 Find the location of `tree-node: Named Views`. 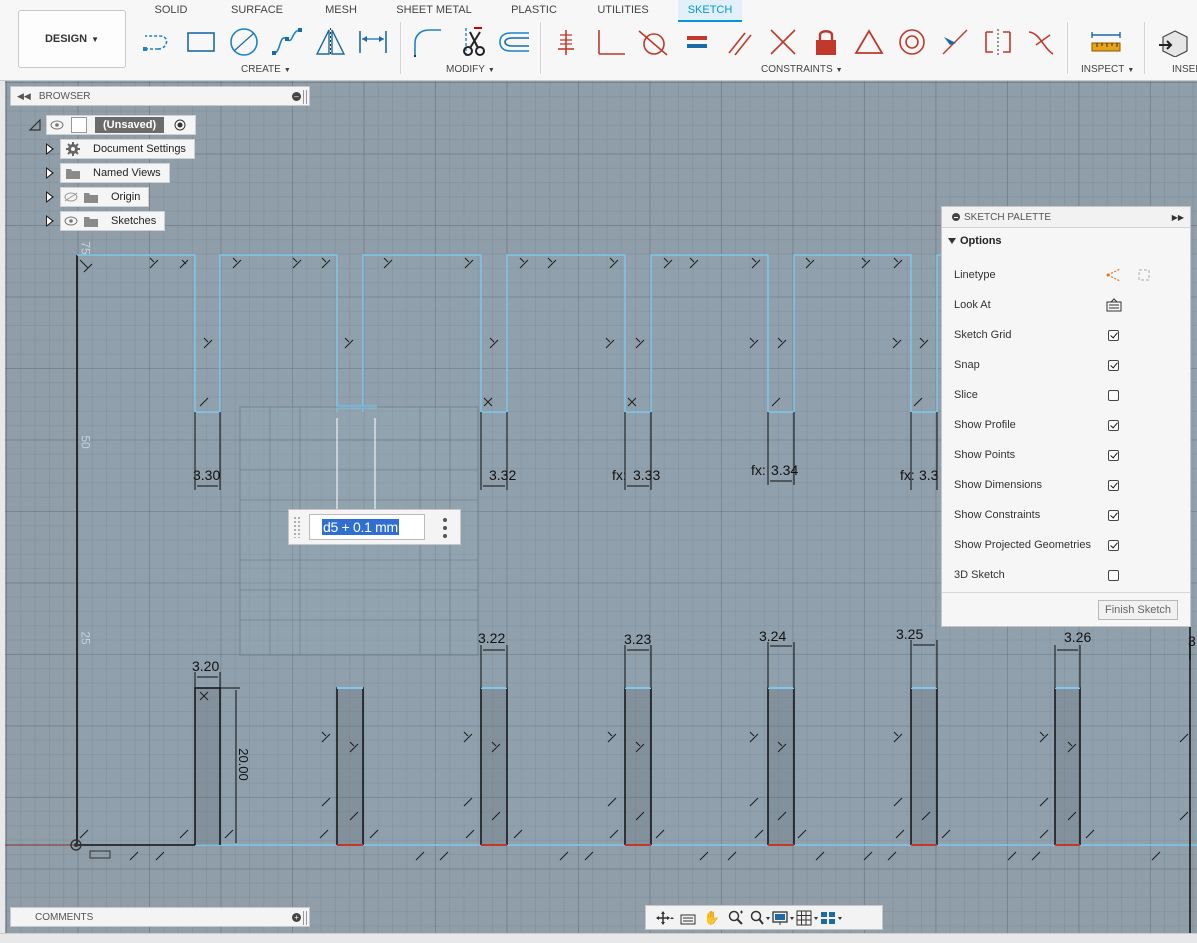

tree-node: Named Views is located at coordinates (115, 173).